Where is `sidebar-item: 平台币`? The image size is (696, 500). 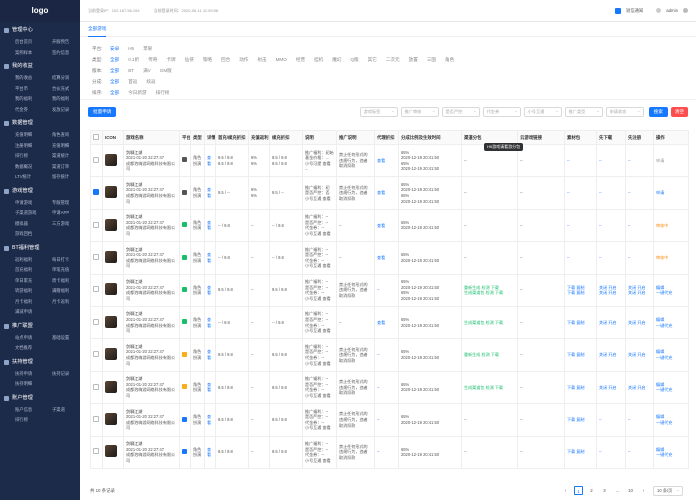 sidebar-item: 平台币 is located at coordinates (21, 89).